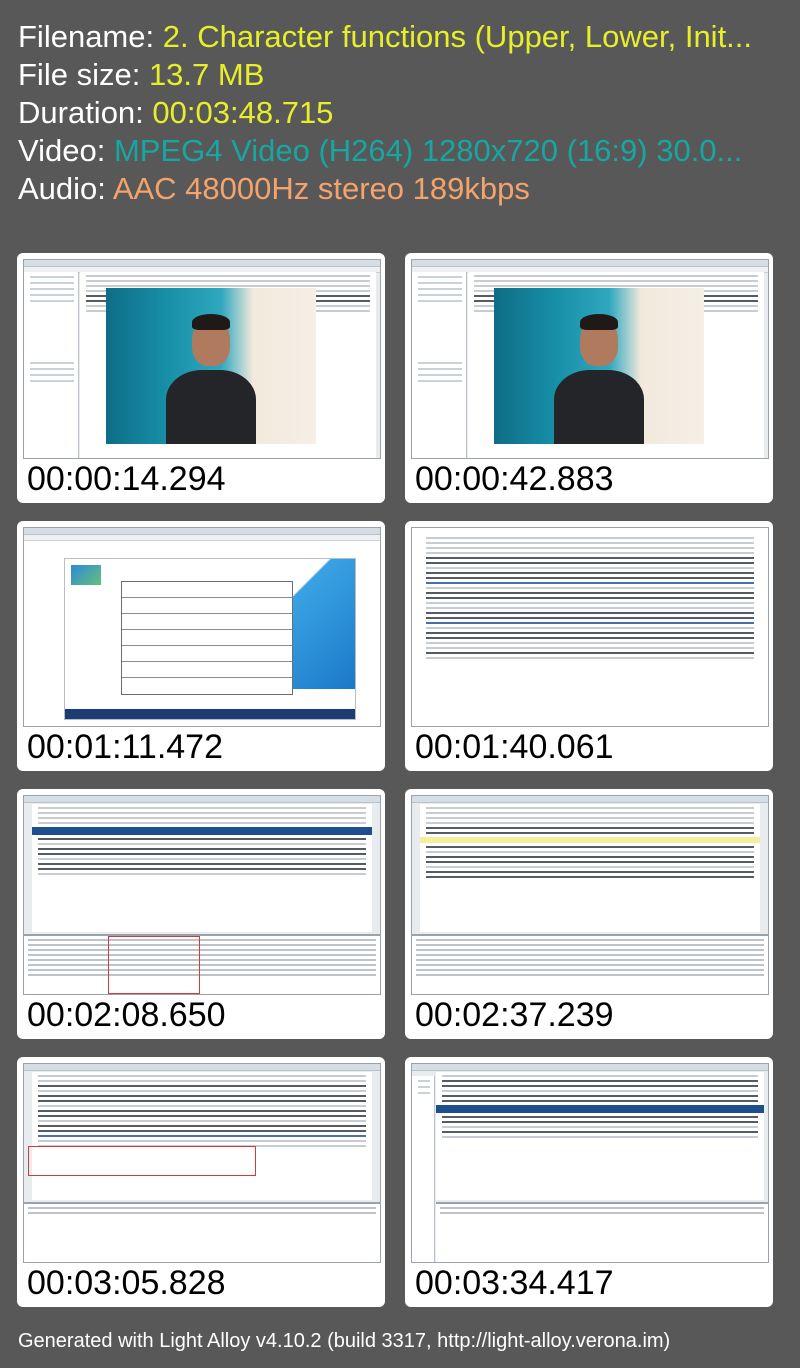 This screenshot has height=1368, width=800. I want to click on filesize-value: 13.7 MB, so click(206, 74).